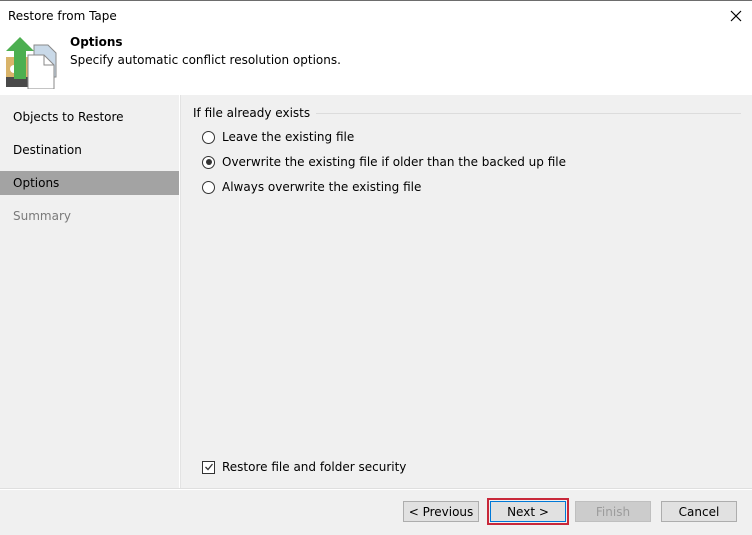 The height and width of the screenshot is (535, 752). What do you see at coordinates (89, 150) in the screenshot?
I see `nav-item-destination: Destination` at bounding box center [89, 150].